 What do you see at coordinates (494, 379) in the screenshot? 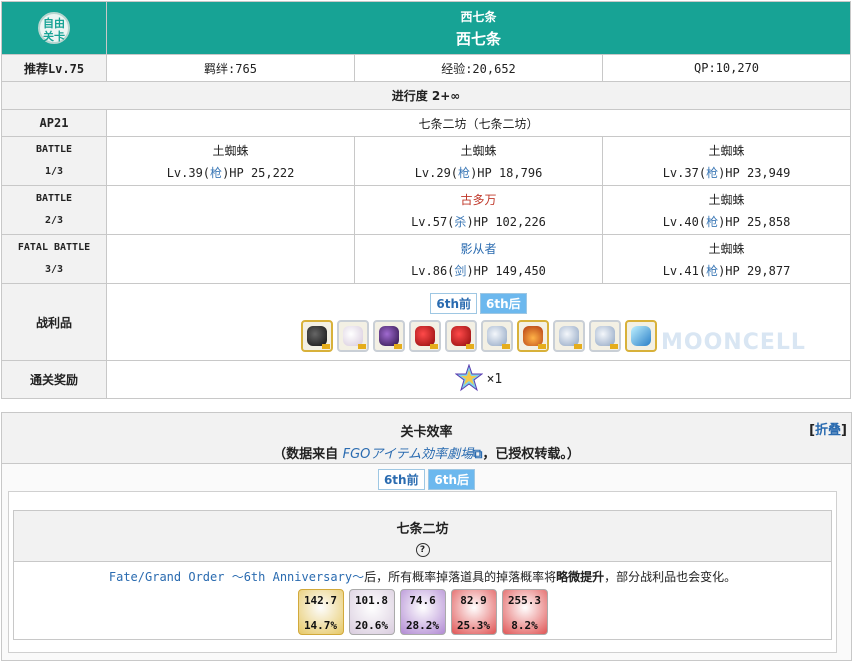
I see `reward-count: ×1` at bounding box center [494, 379].